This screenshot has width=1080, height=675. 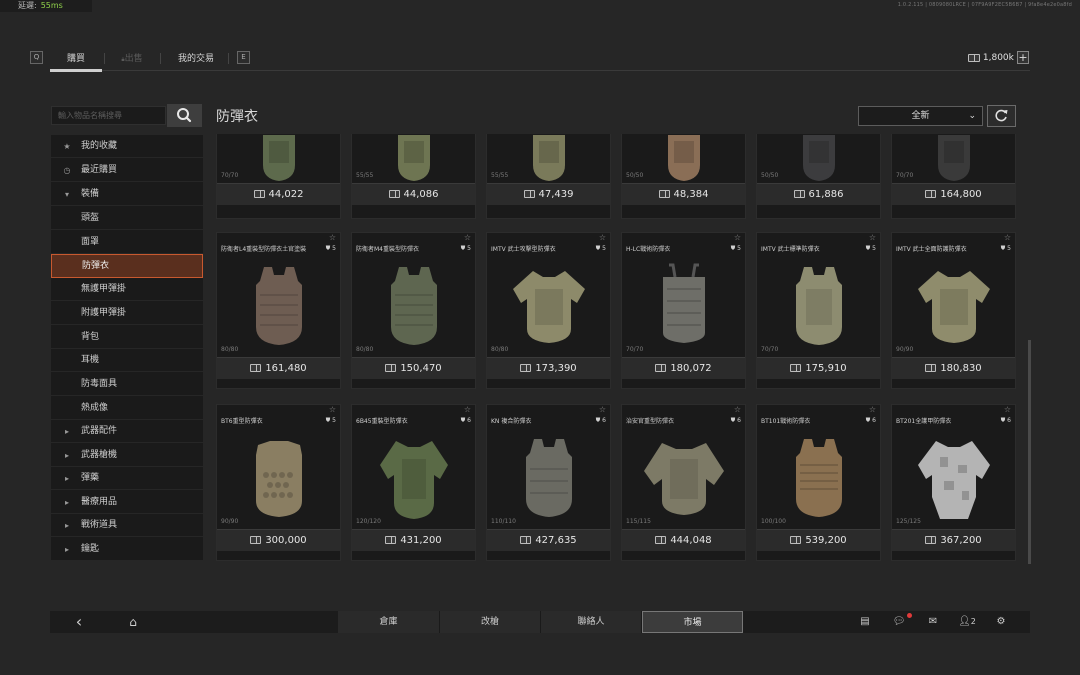 I want to click on sidebar-item-gas-mask: 防毒面具, so click(x=127, y=384).